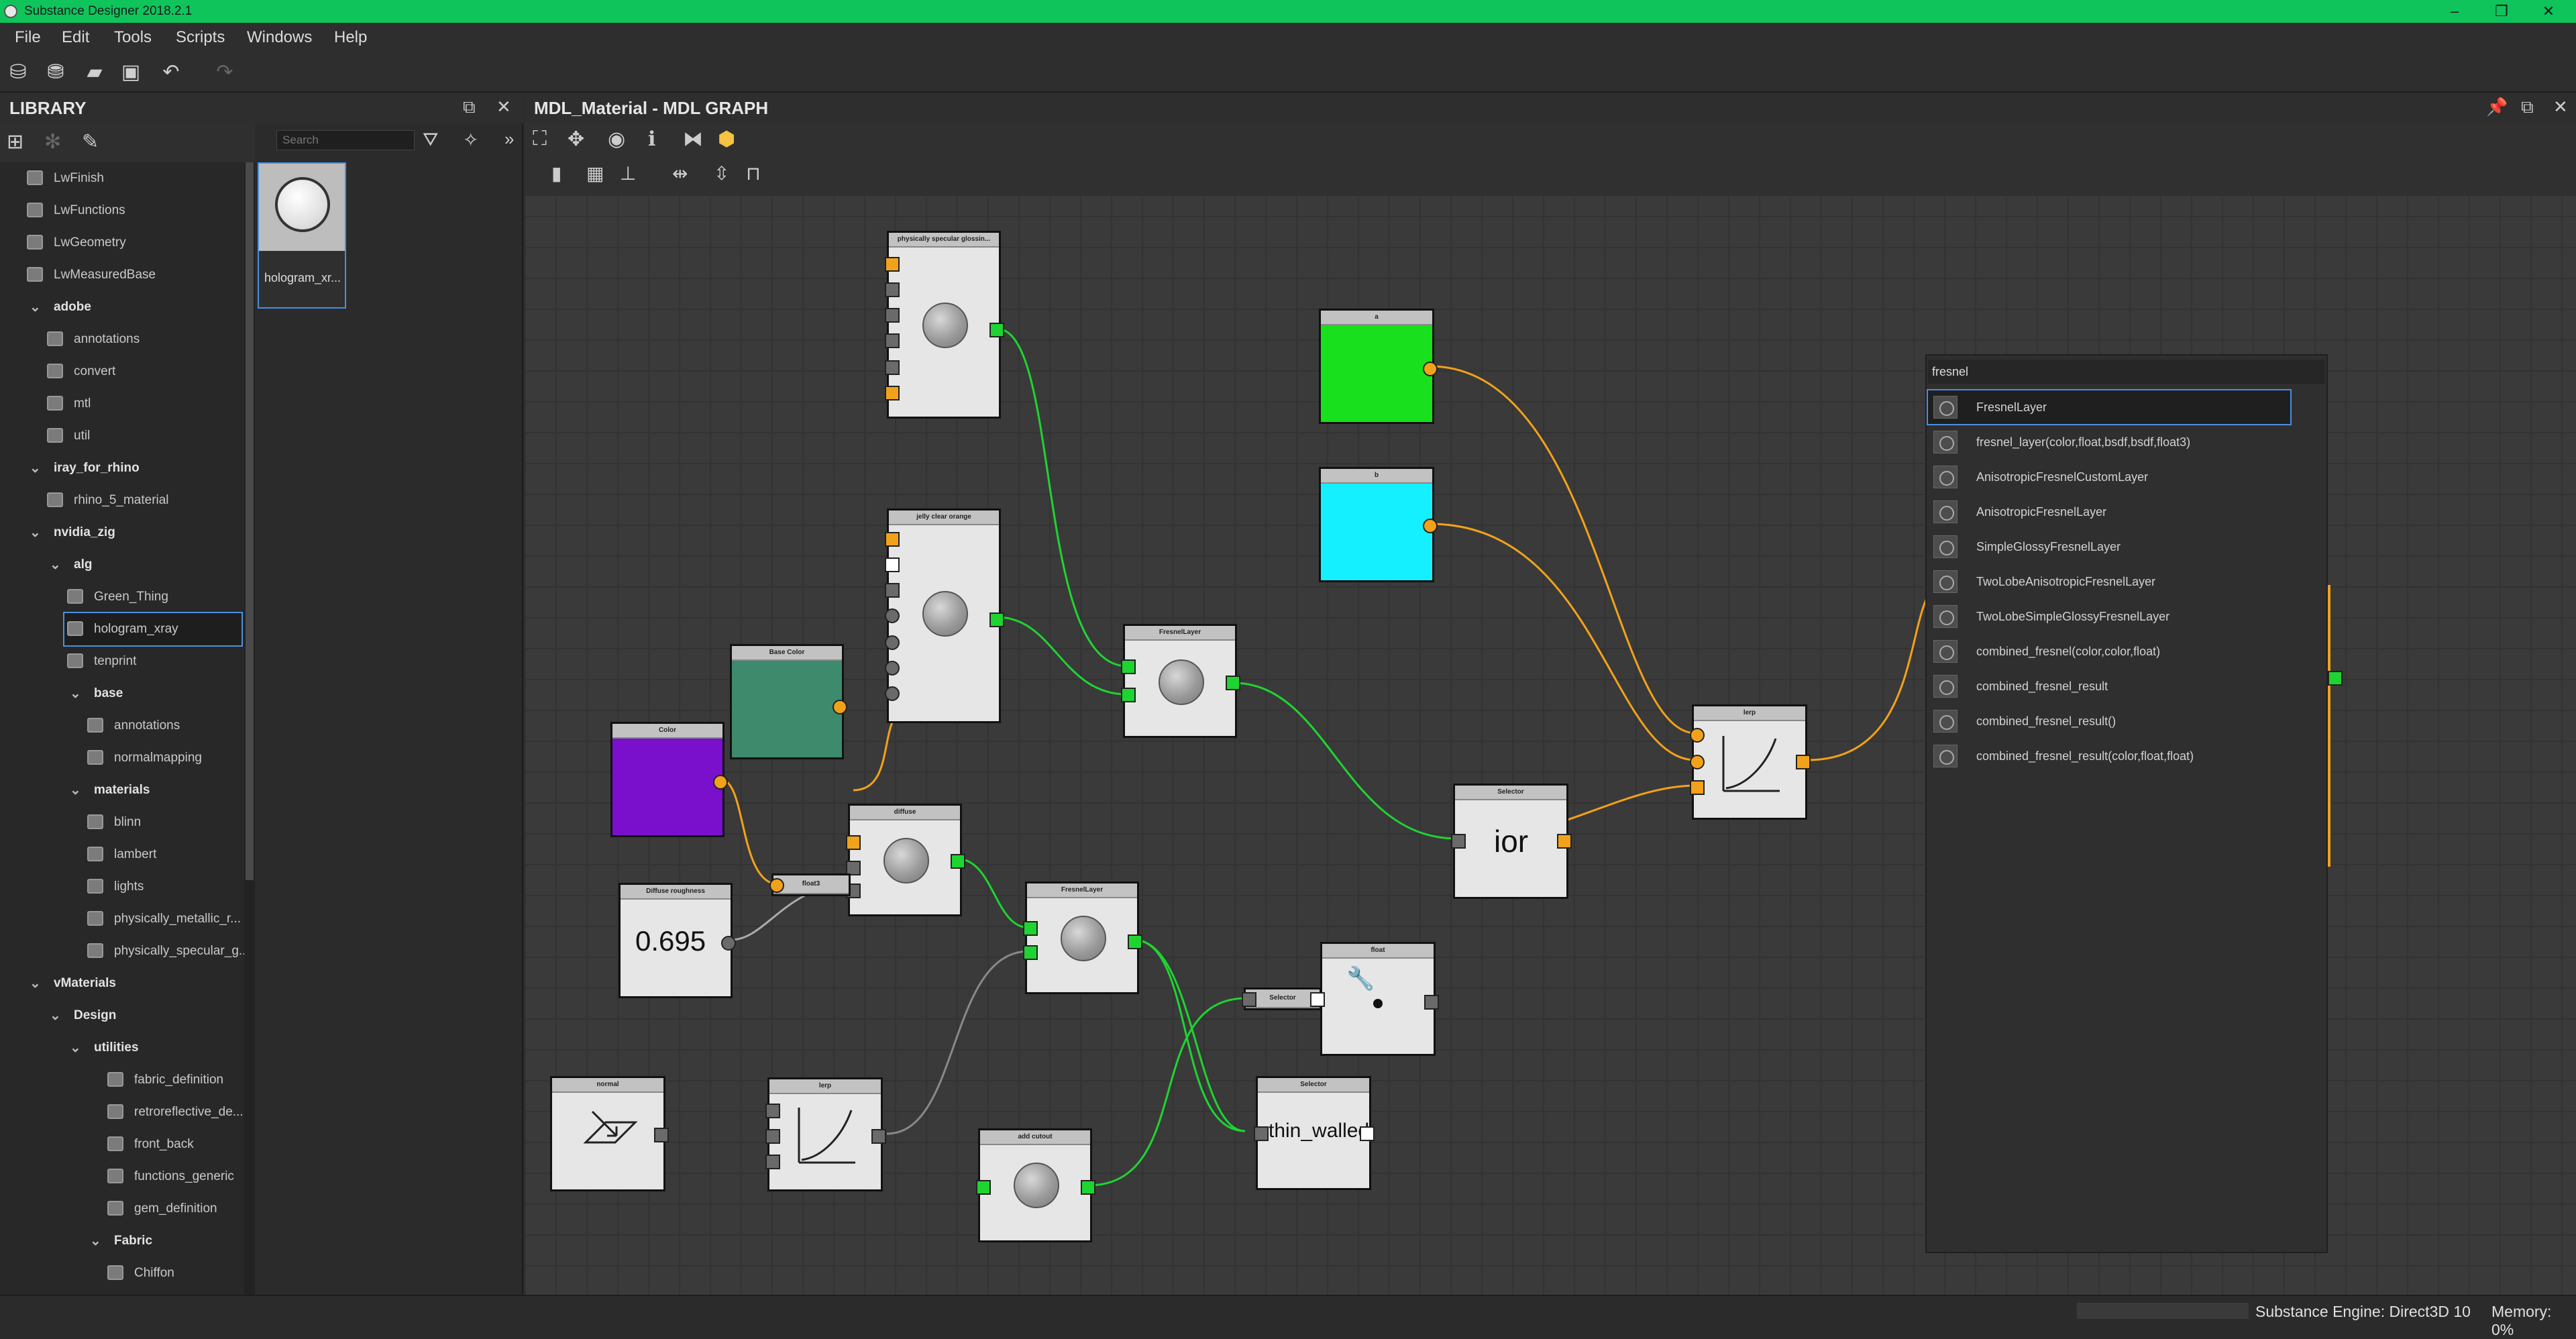 This screenshot has width=2576, height=1339. I want to click on tree-item-util: util, so click(120, 436).